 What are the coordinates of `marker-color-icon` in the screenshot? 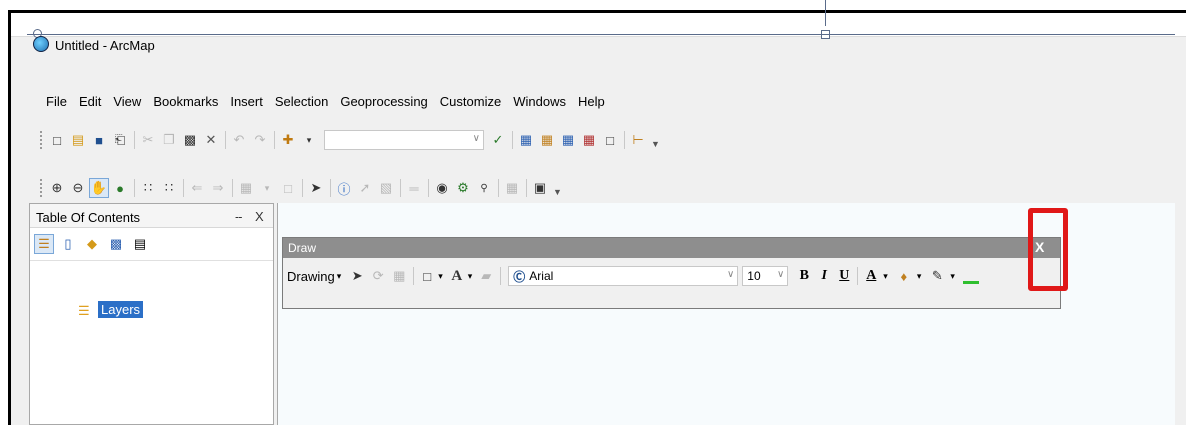 It's located at (971, 276).